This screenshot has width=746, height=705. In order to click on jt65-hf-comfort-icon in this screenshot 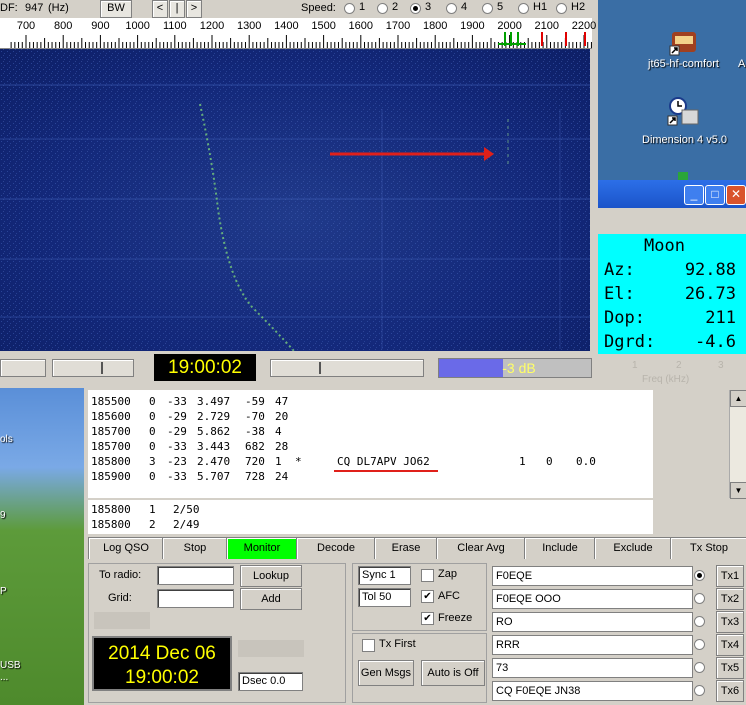, I will do `click(684, 43)`.